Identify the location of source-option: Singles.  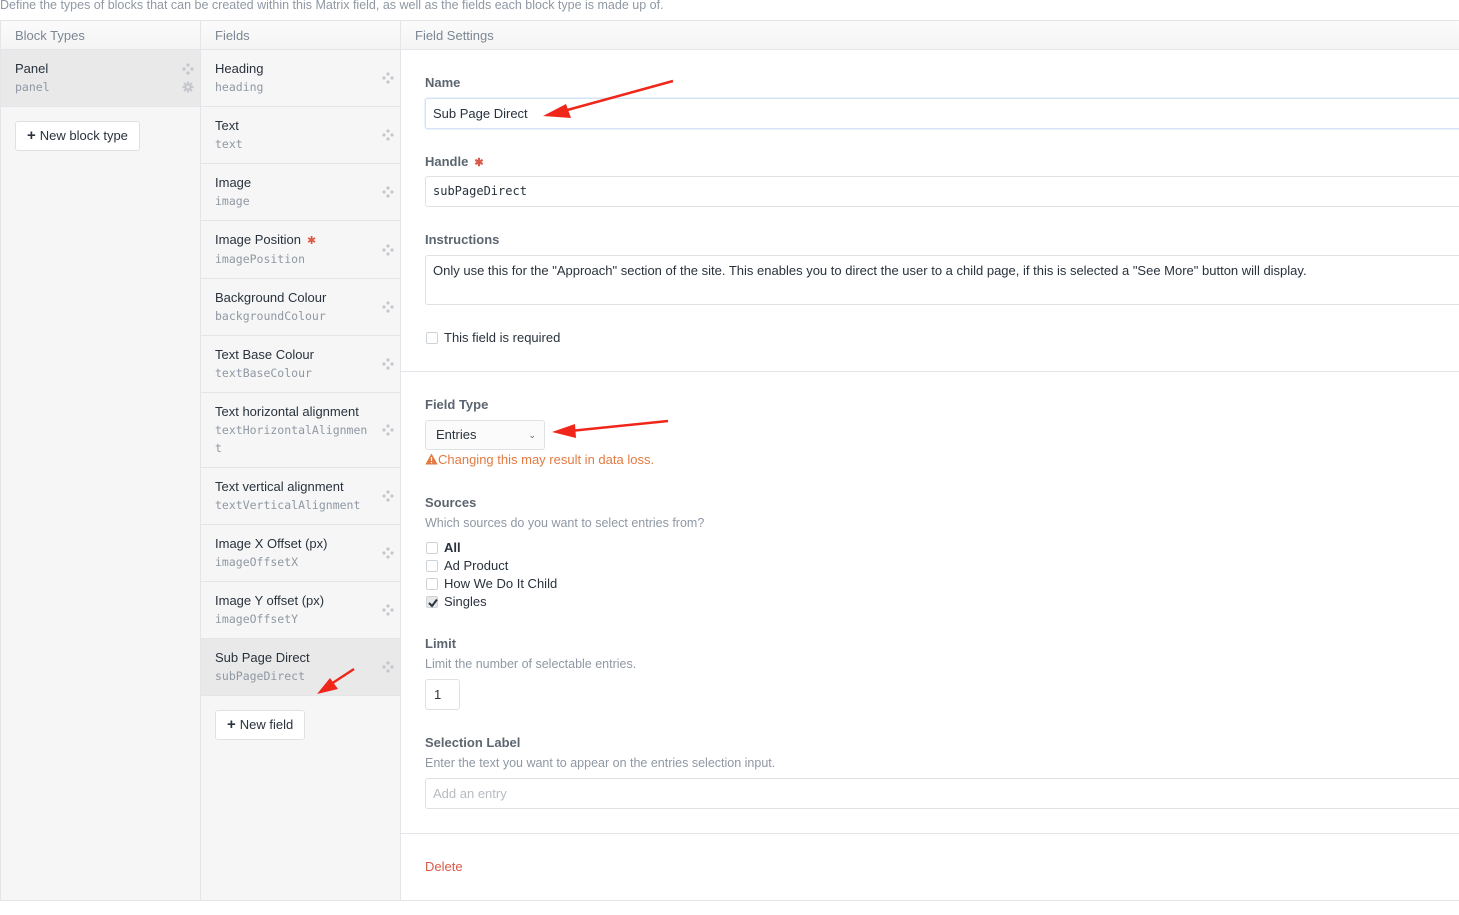
(456, 601).